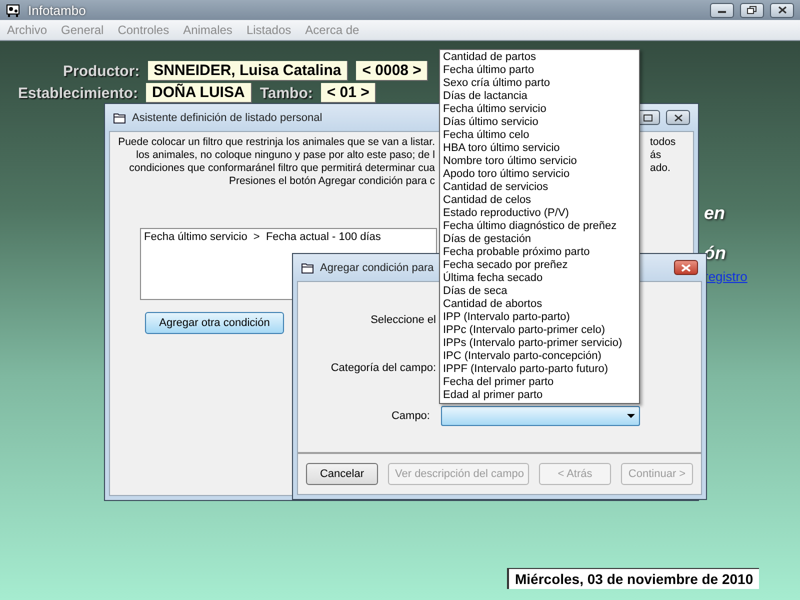  I want to click on dropdown-option: Última fecha secado, so click(539, 278).